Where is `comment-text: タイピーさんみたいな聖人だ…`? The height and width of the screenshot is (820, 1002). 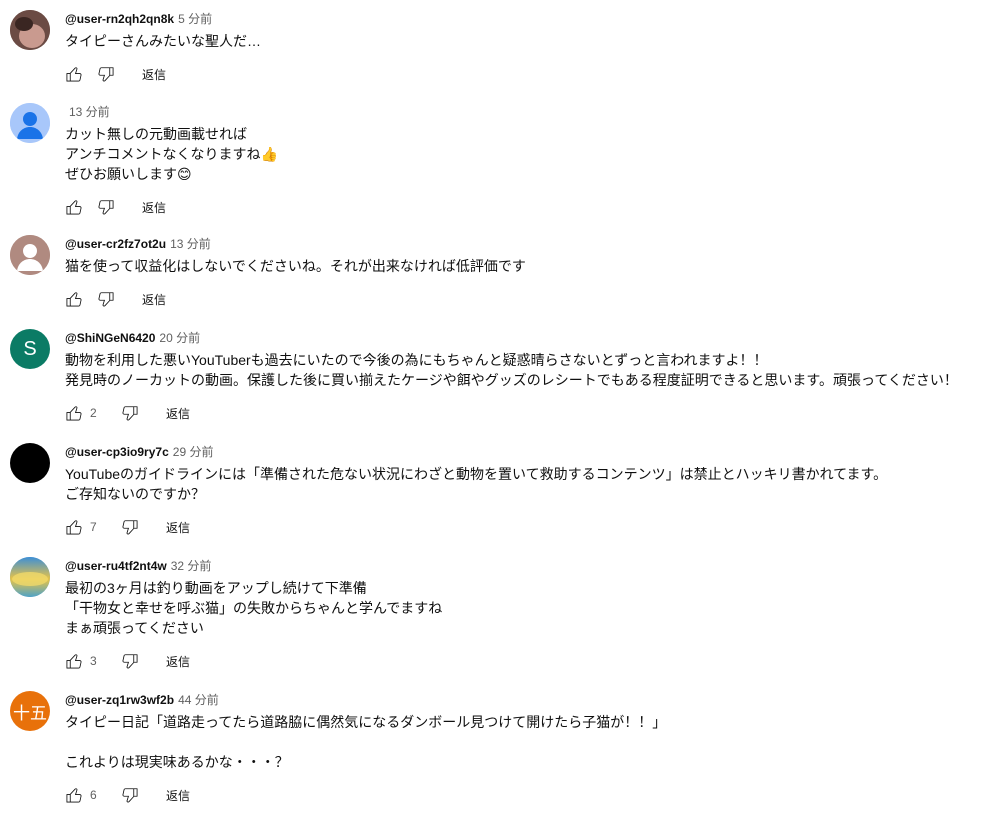 comment-text: タイピーさんみたいな聖人だ… is located at coordinates (163, 41).